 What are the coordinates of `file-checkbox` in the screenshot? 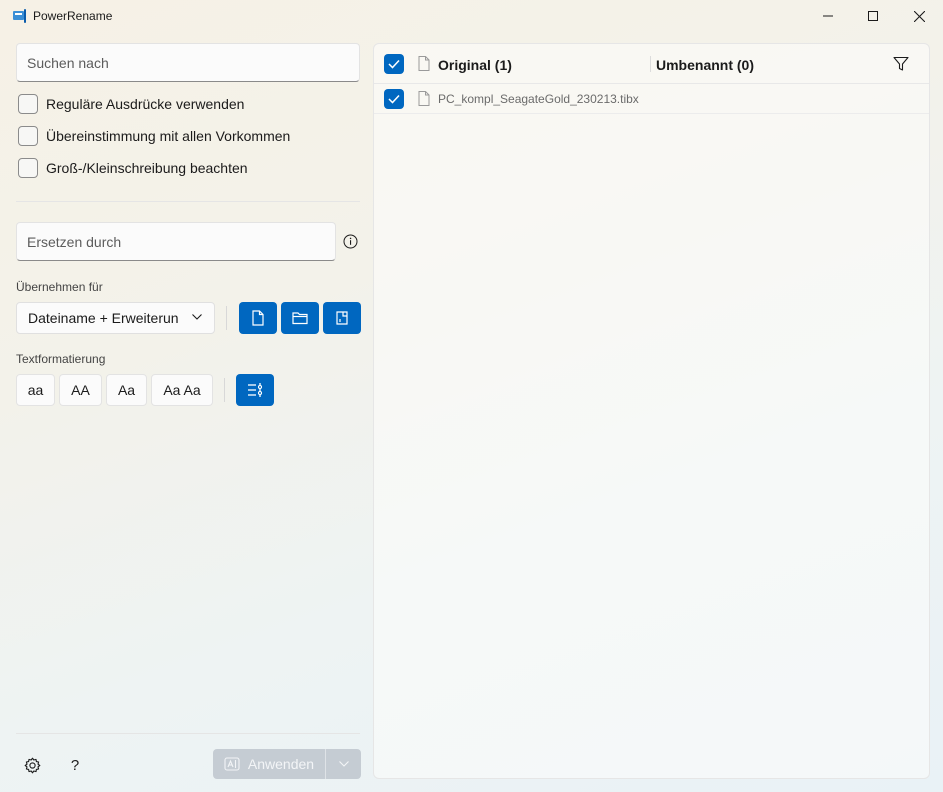 It's located at (394, 99).